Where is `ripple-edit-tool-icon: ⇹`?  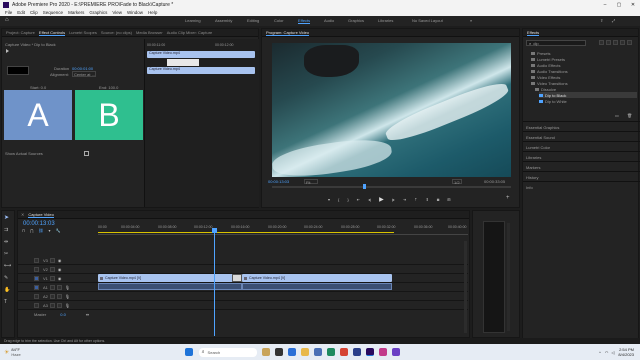 ripple-edit-tool-icon: ⇹ is located at coordinates (8, 242).